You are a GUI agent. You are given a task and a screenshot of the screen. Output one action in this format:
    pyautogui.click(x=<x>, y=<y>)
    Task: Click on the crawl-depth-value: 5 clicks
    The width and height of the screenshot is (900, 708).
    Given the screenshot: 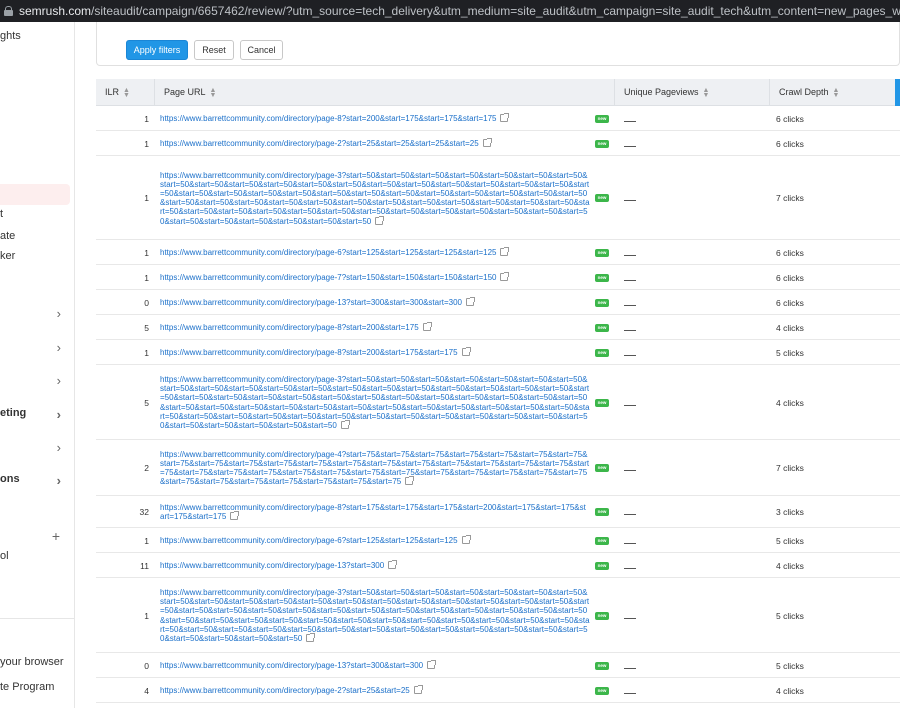 What is the action you would take?
    pyautogui.click(x=790, y=540)
    